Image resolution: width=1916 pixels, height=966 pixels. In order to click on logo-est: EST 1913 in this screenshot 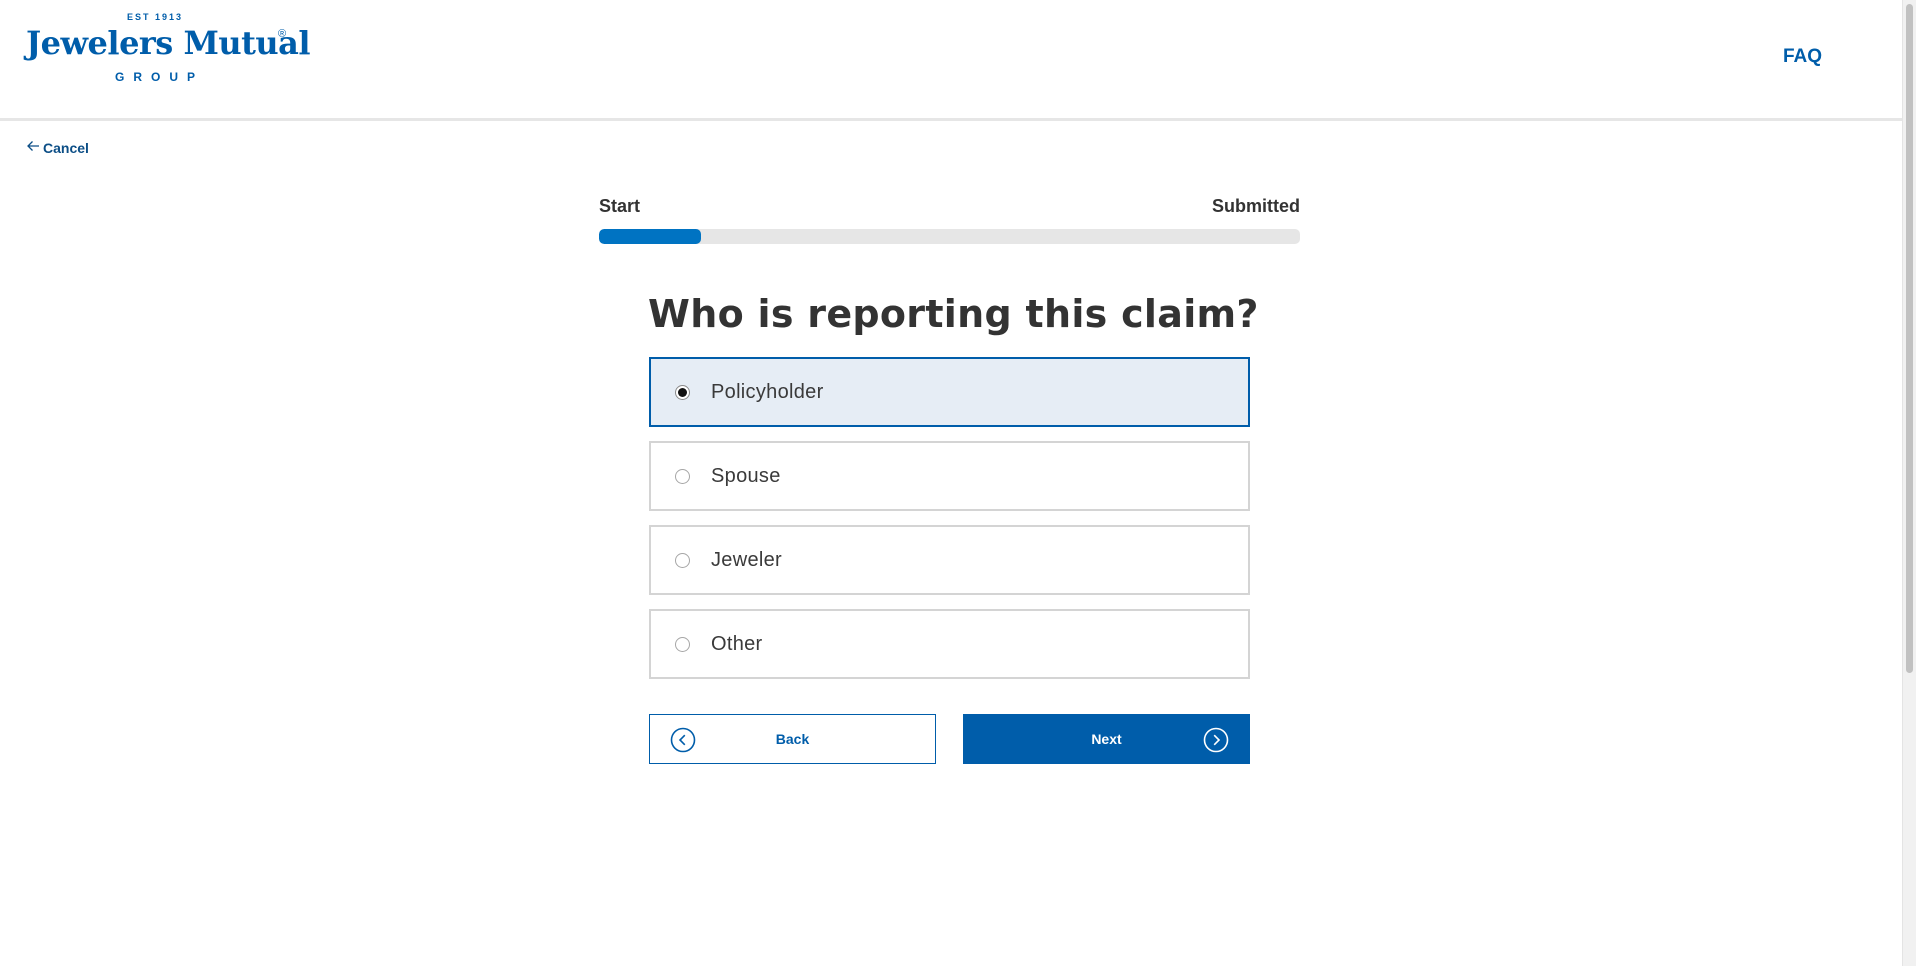, I will do `click(155, 17)`.